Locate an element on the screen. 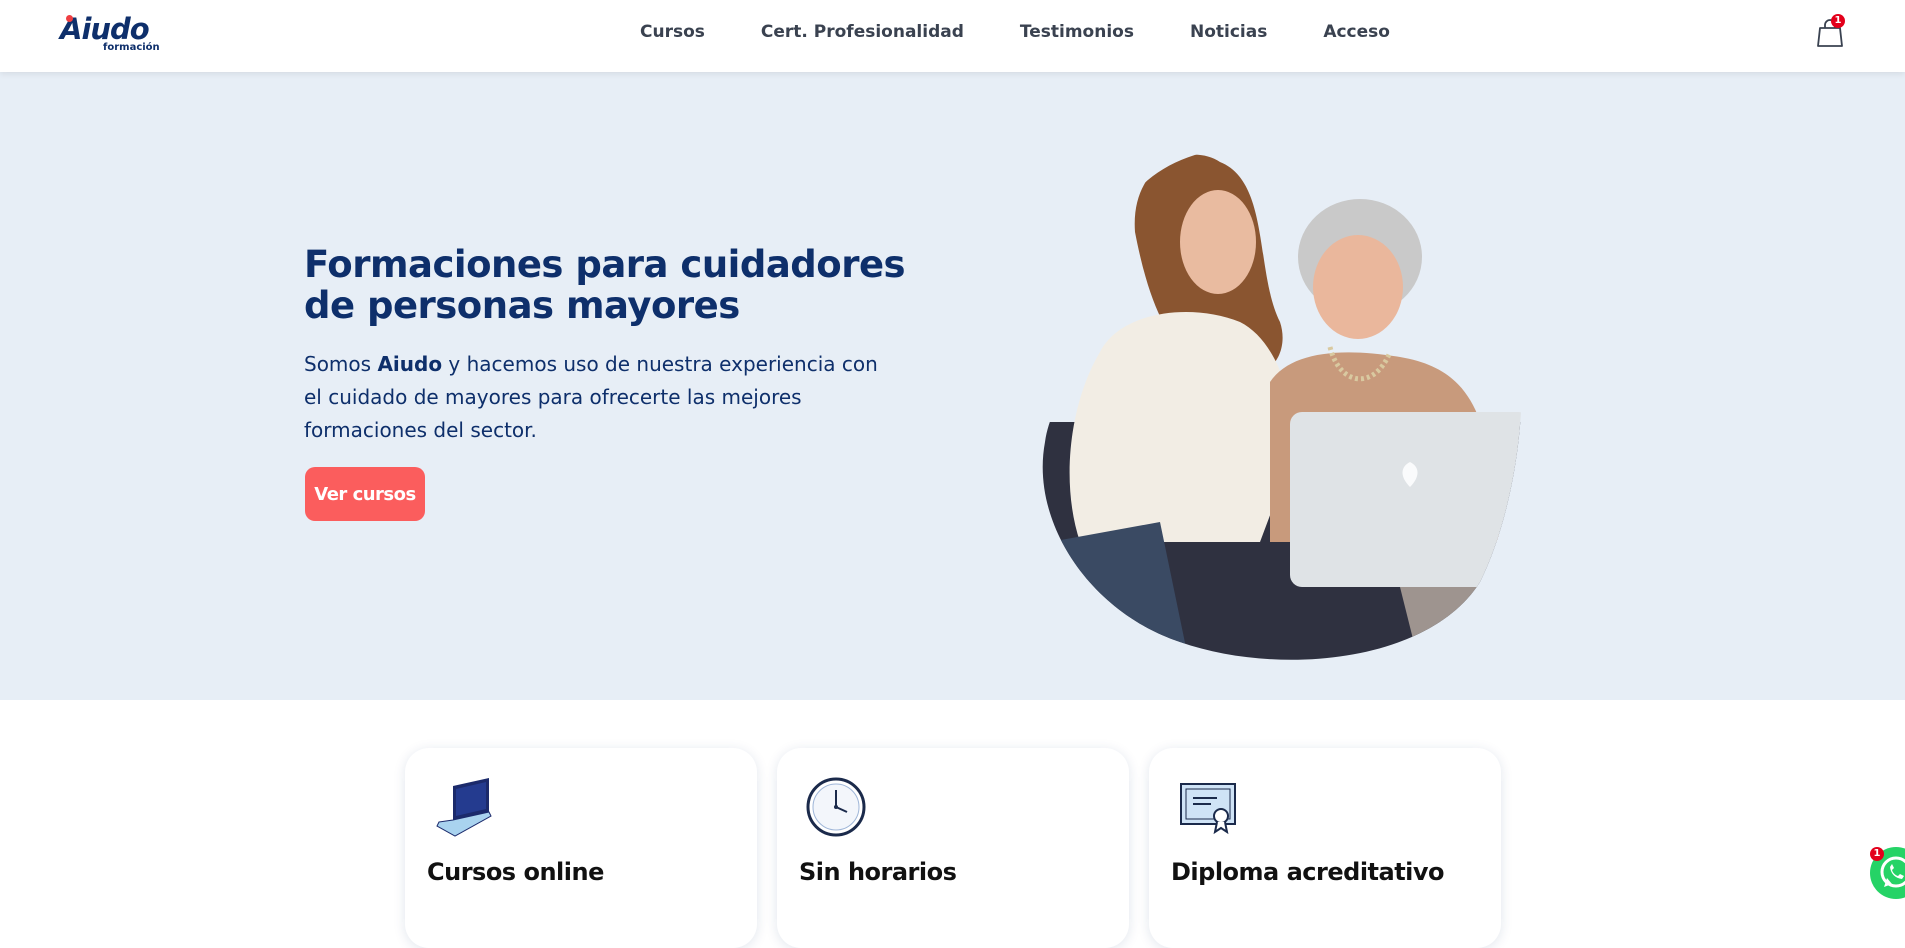  logo-subtitle: formación is located at coordinates (131, 47).